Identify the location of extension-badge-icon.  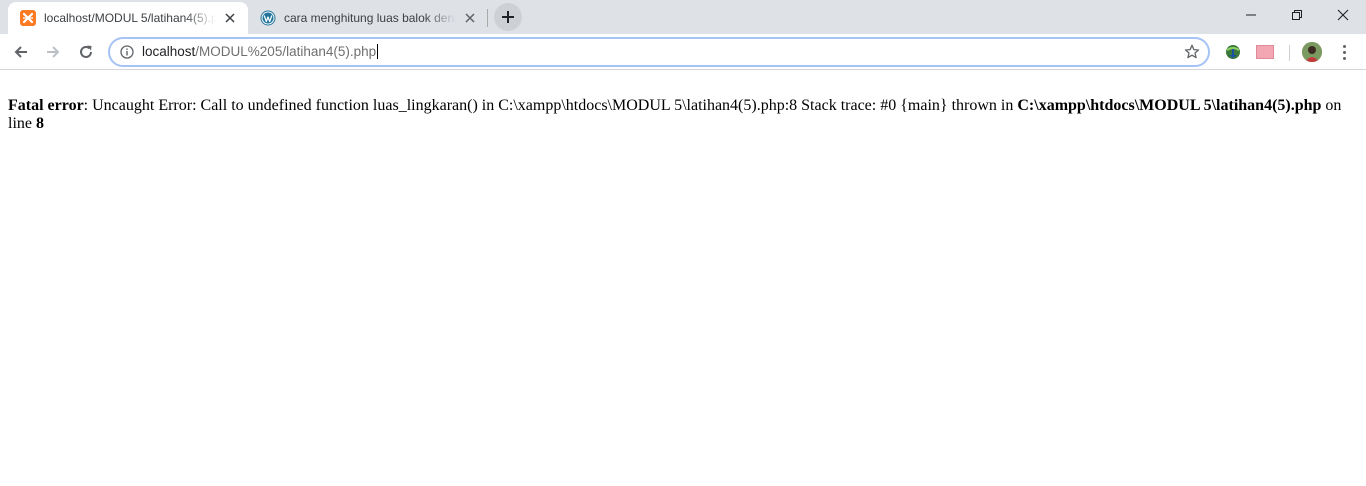
(1265, 52).